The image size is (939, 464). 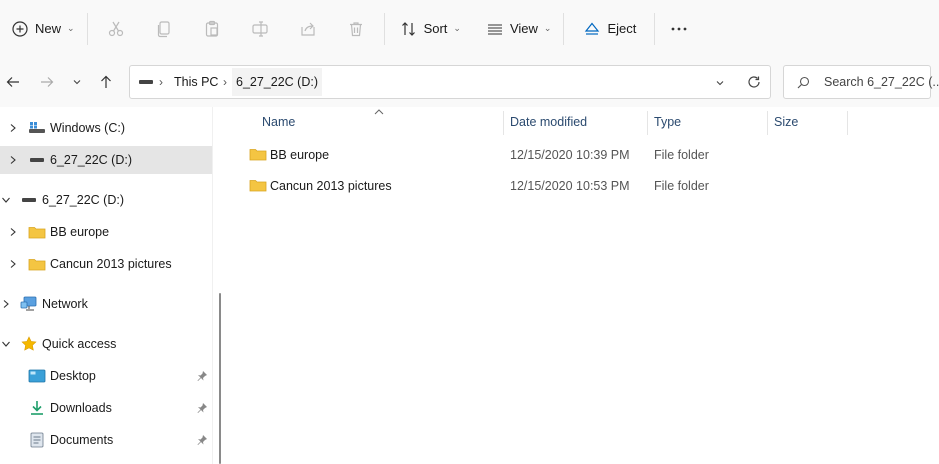 I want to click on nav-item-documents: Documents, so click(x=106, y=440).